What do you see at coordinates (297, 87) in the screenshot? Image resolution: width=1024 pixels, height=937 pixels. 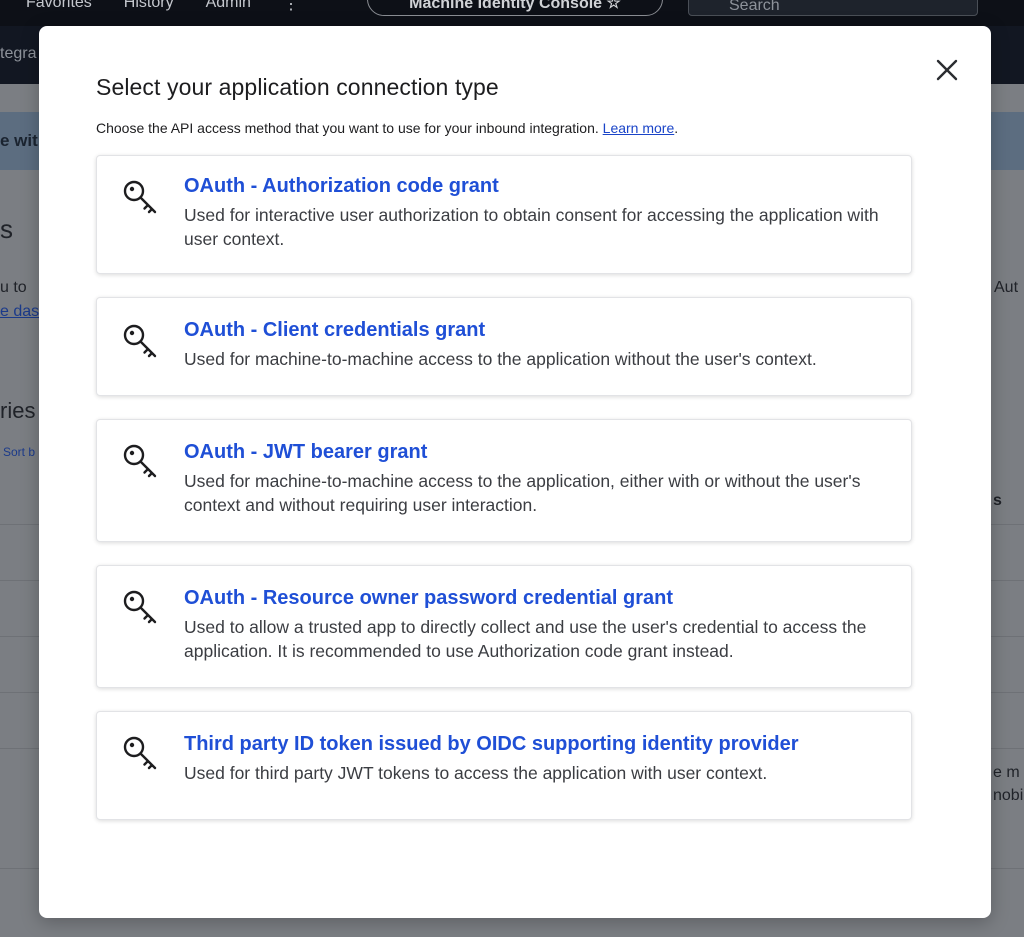 I see `modal-title: Select your application connection type` at bounding box center [297, 87].